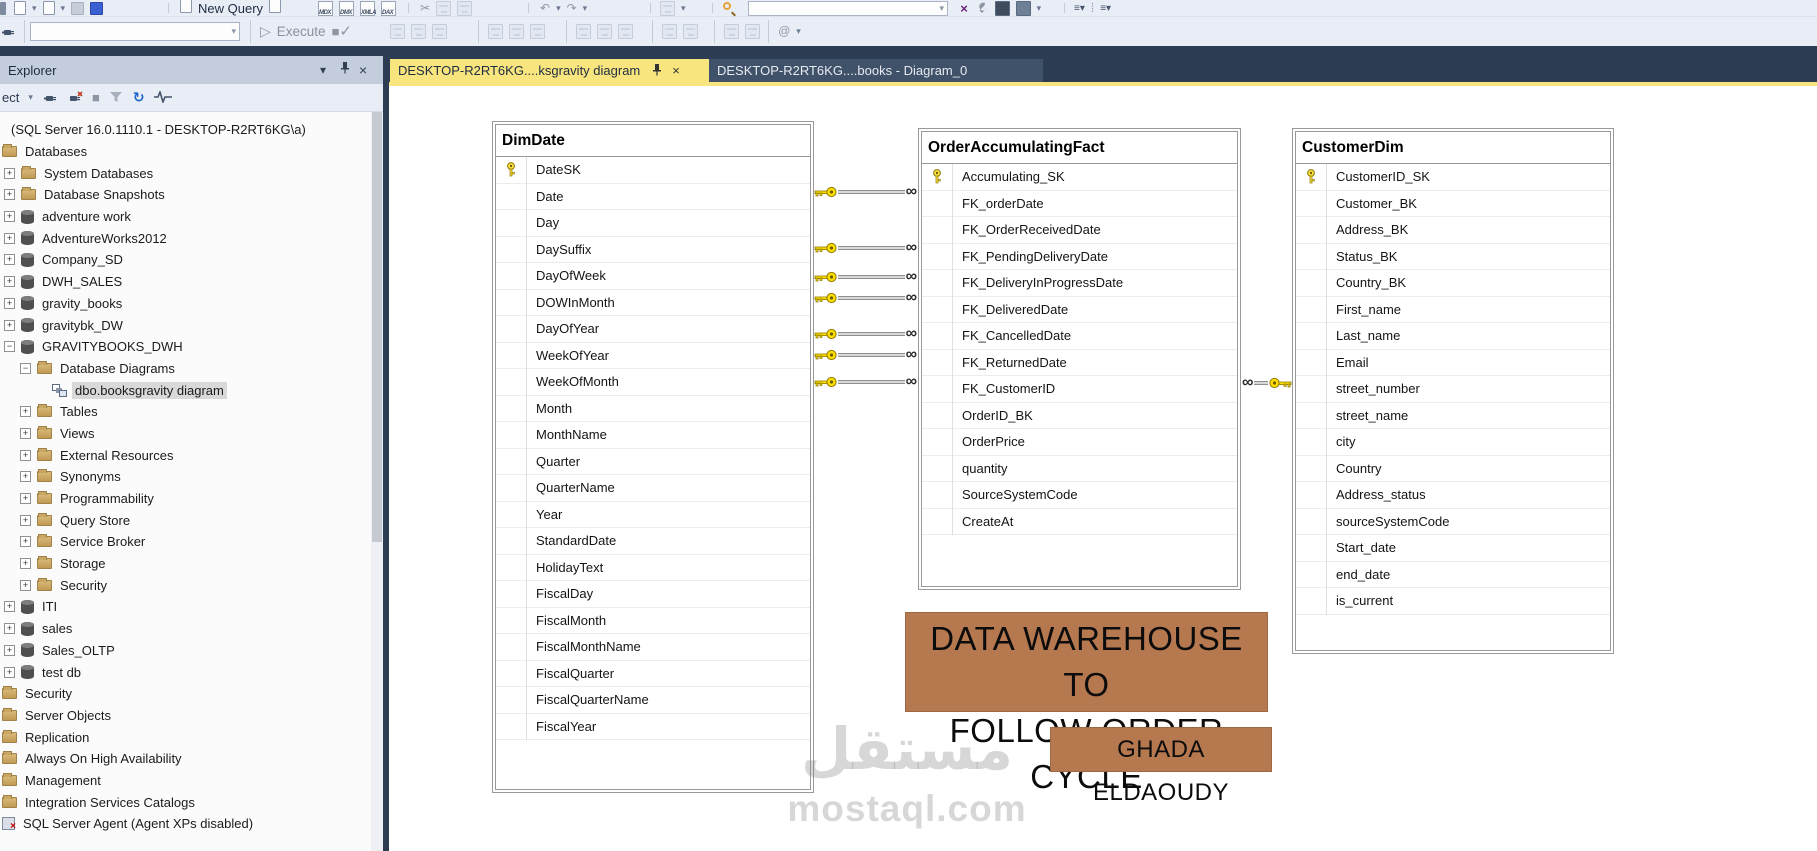 The image size is (1817, 851). I want to click on table-field-row: DayOfYear, so click(653, 329).